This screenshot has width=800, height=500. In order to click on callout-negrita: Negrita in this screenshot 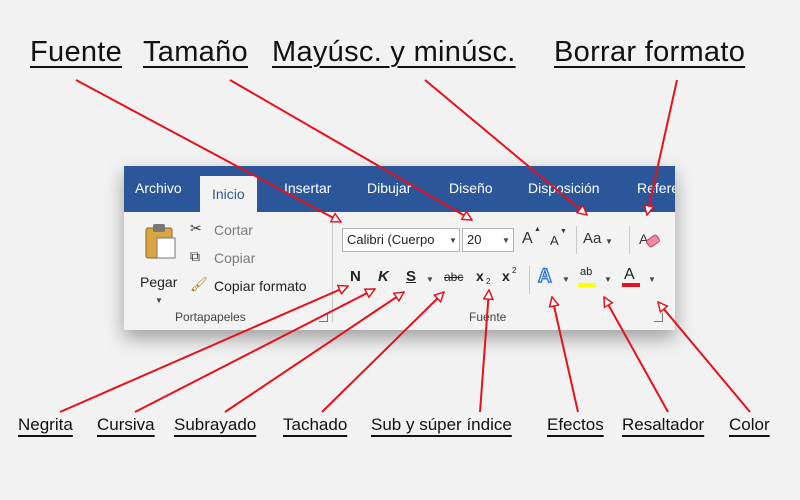, I will do `click(45, 424)`.